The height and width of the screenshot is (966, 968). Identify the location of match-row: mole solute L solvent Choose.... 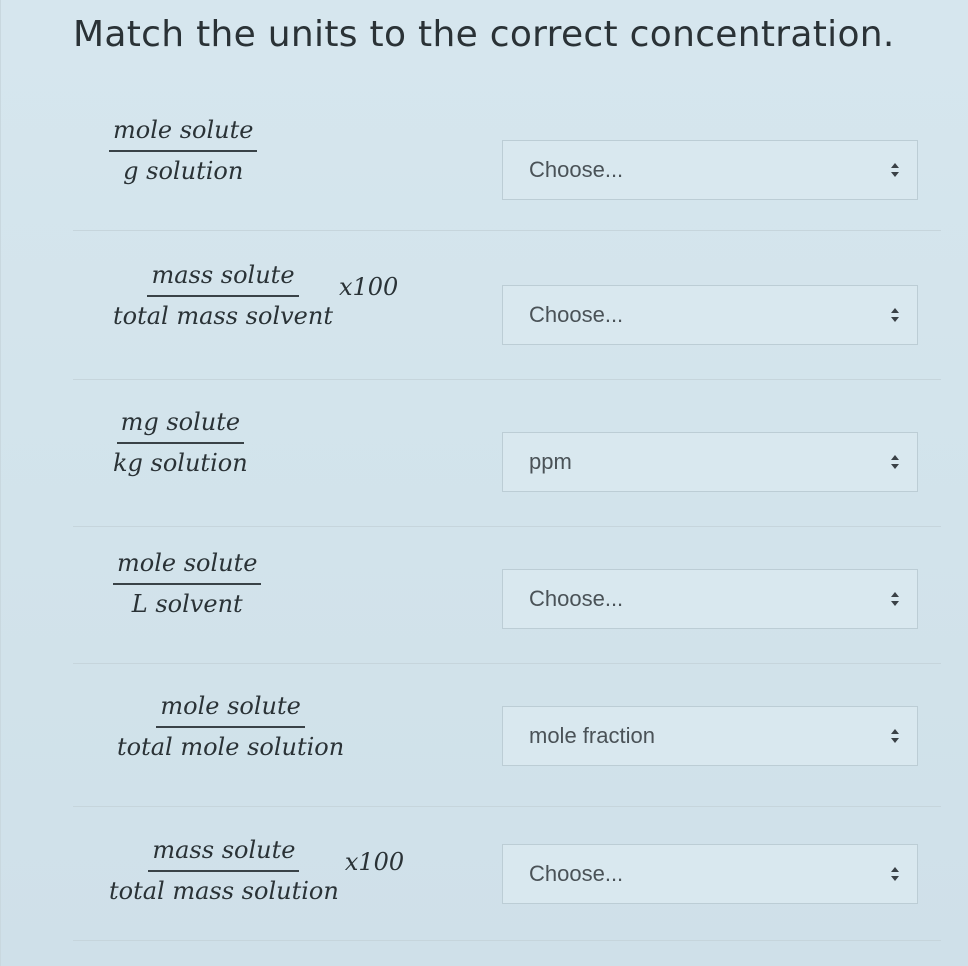
(484, 603).